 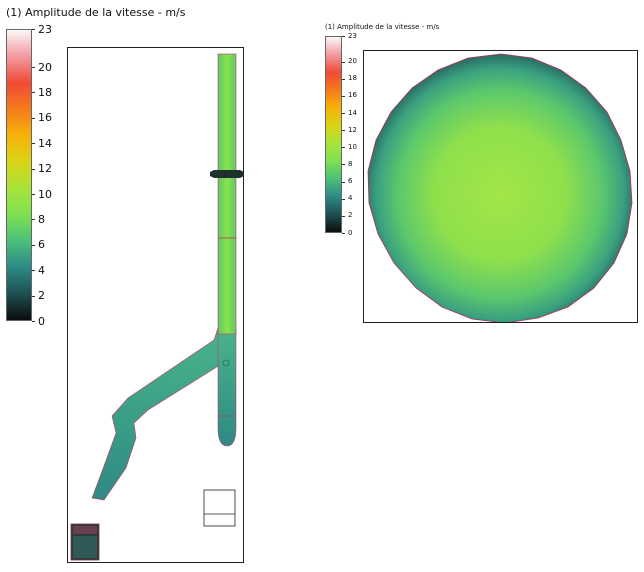 I want to click on legend-title: (1) Amplitude de la vitesse - m/s, so click(x=96, y=12).